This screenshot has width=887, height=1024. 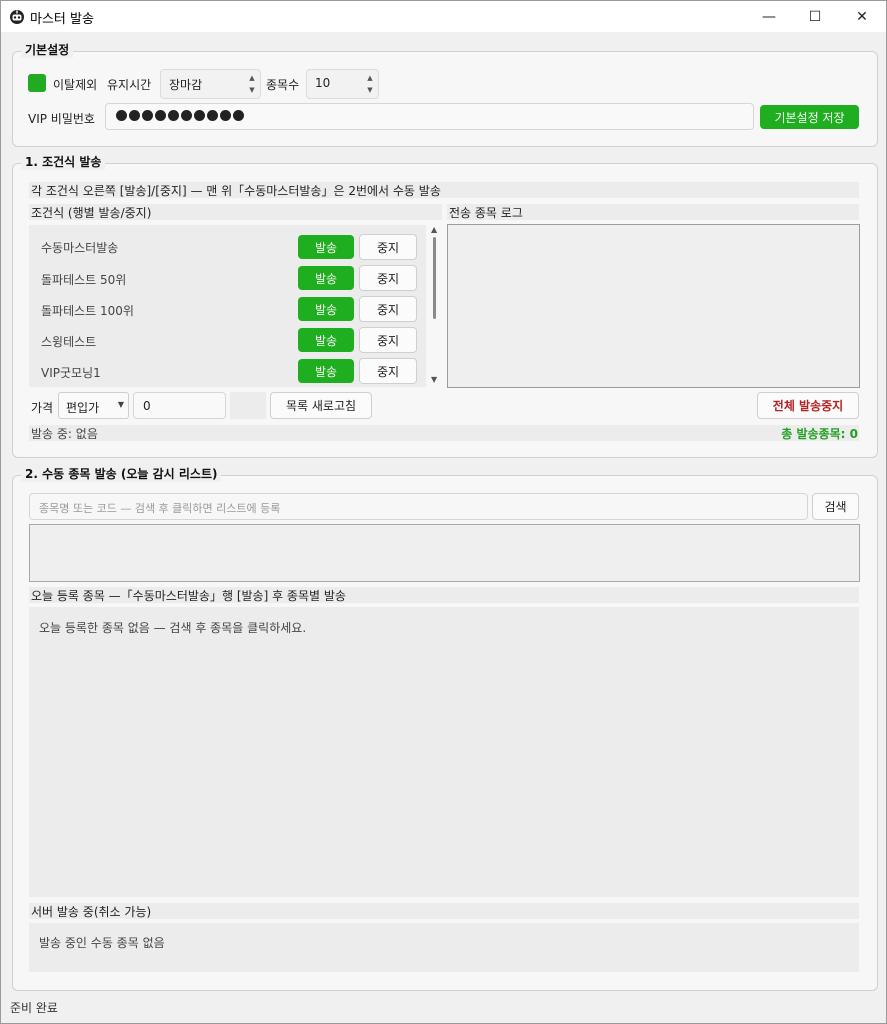 I want to click on send-log-box, so click(x=653, y=306).